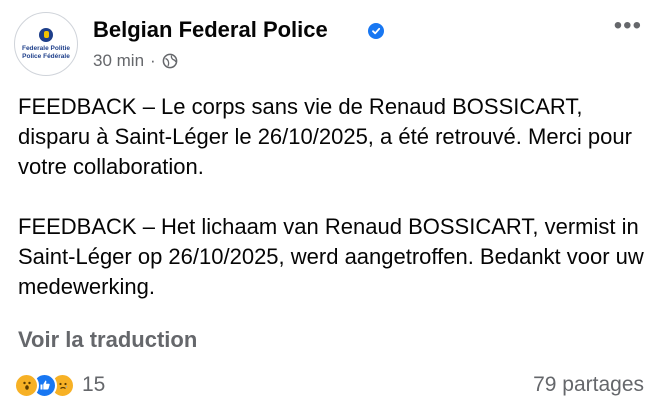 The width and height of the screenshot is (664, 411). I want to click on page-name-link: Belgian Federal Police, so click(210, 30).